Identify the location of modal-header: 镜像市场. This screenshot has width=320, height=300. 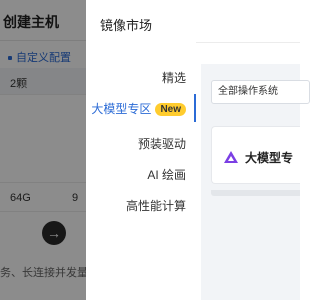
(193, 21).